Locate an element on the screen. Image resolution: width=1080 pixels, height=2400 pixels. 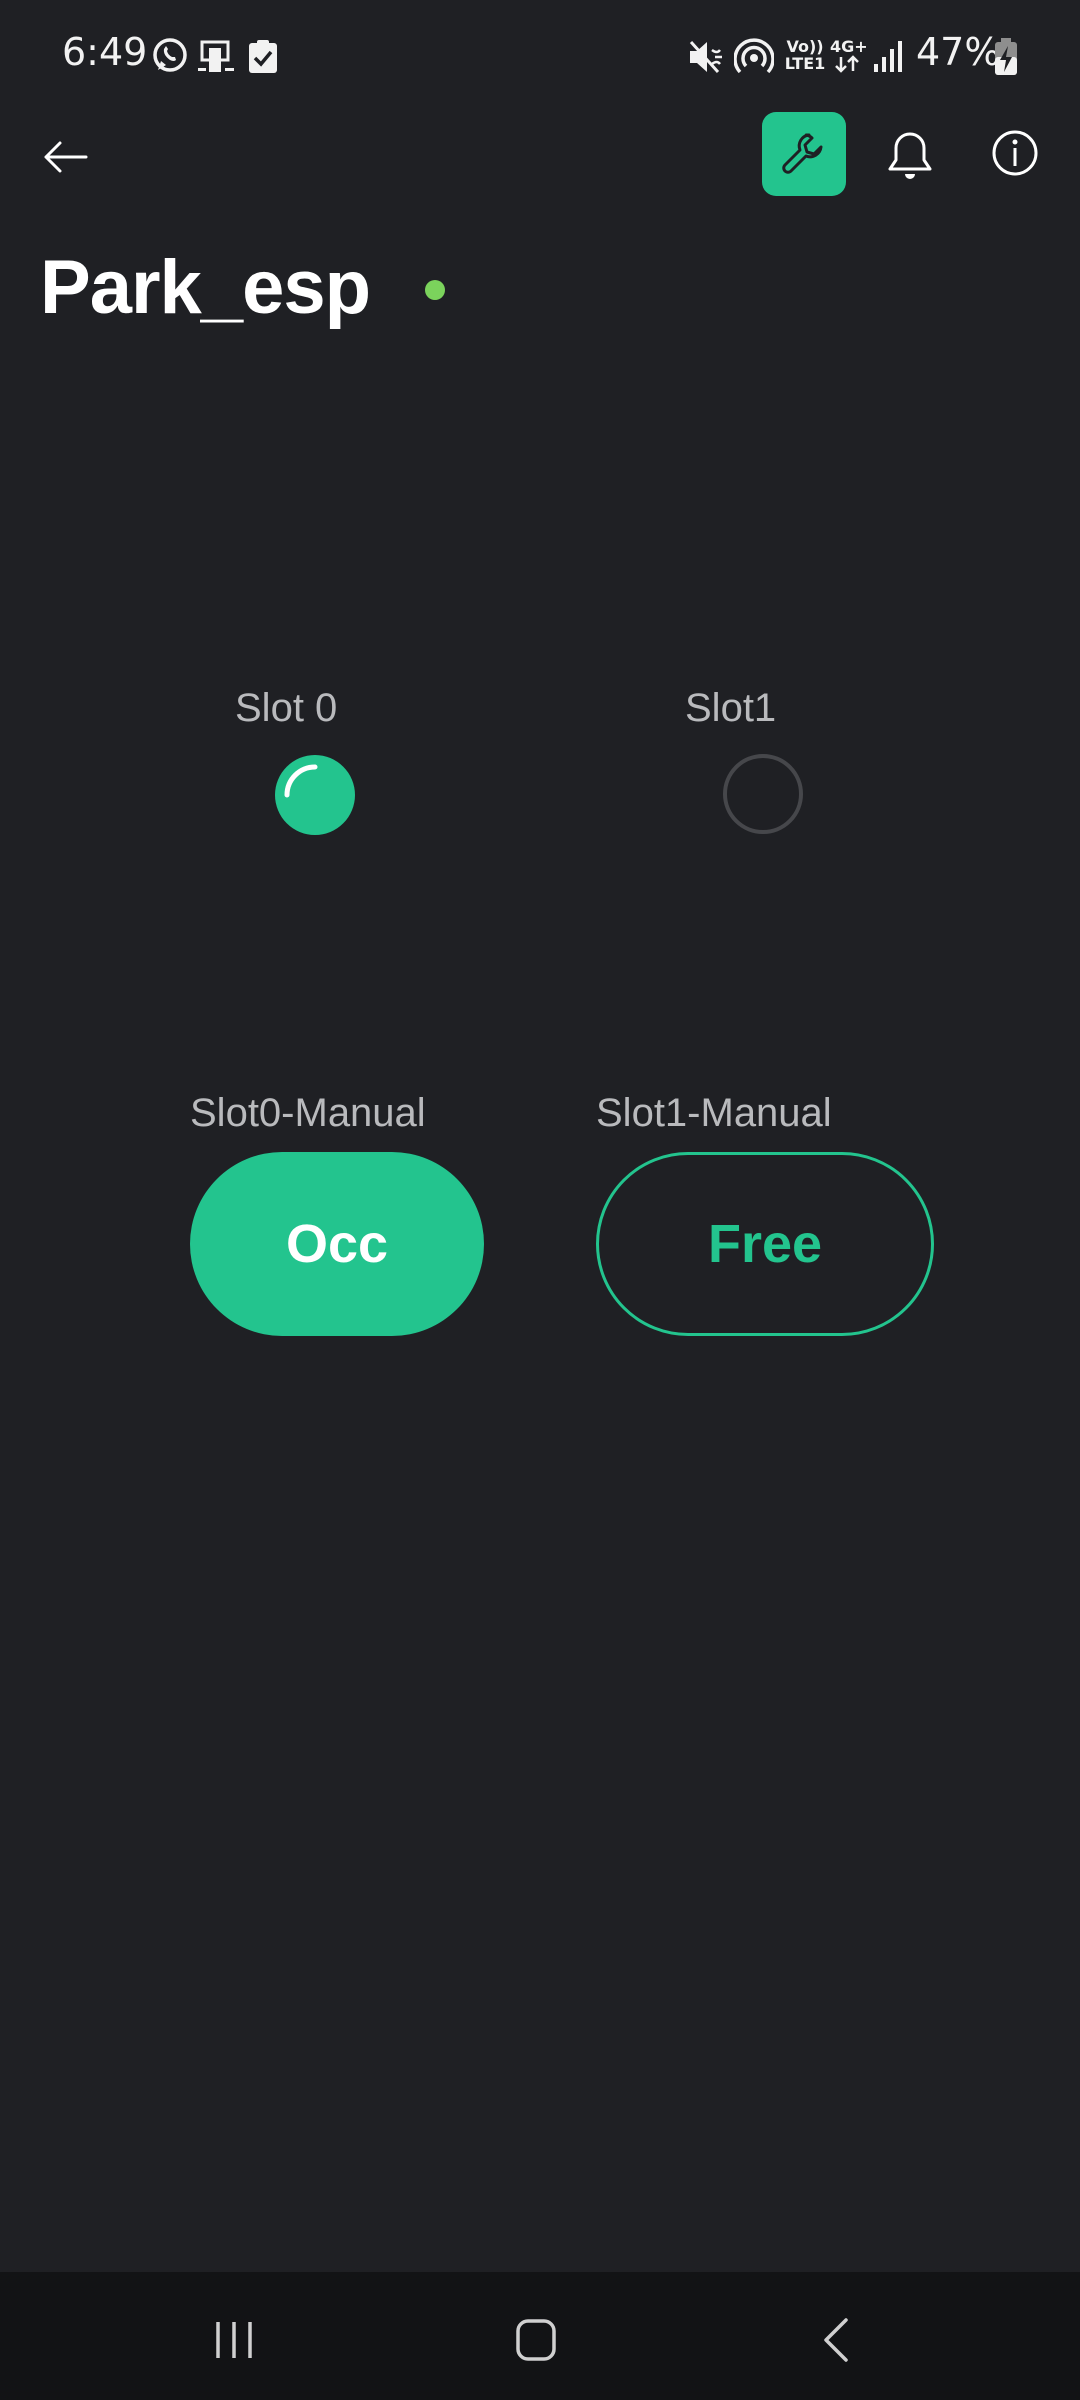
status-bar: 6:49 Vo)) LTE1 4G+ 47% is located at coordinates (540, 55).